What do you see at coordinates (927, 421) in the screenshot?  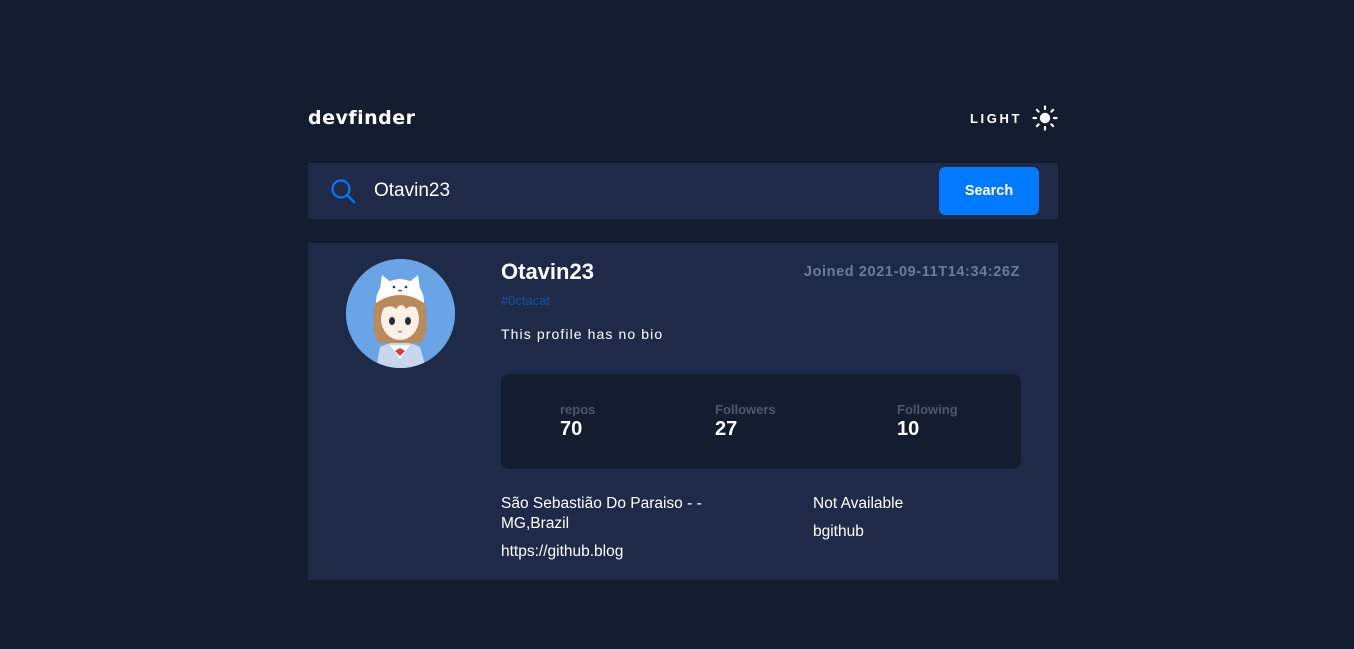 I see `stat-following: Following 10` at bounding box center [927, 421].